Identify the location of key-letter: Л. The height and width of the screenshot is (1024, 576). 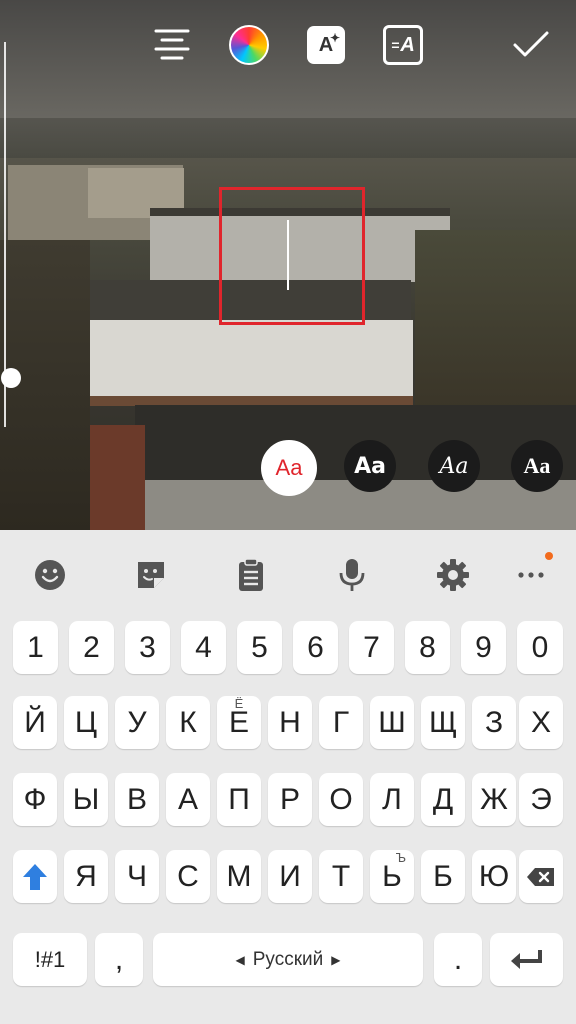
(392, 799).